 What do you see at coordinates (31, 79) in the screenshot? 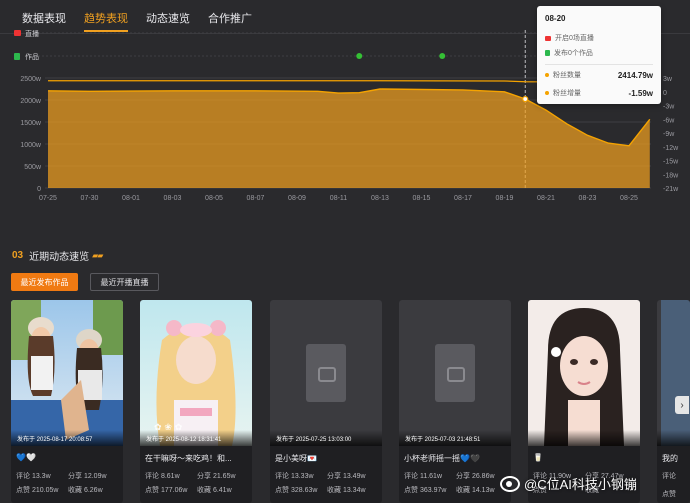
I see `y-left-tick-label: 2500w` at bounding box center [31, 79].